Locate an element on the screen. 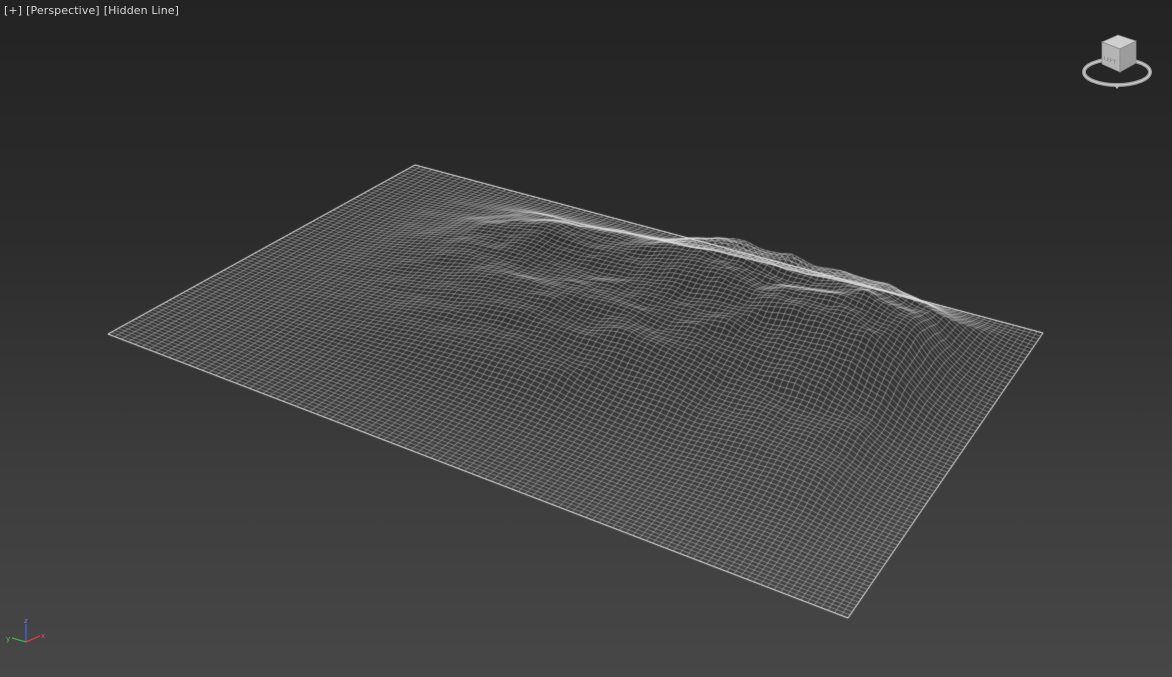 The height and width of the screenshot is (677, 1172). viewcube-compass-north-marker is located at coordinates (1117, 87).